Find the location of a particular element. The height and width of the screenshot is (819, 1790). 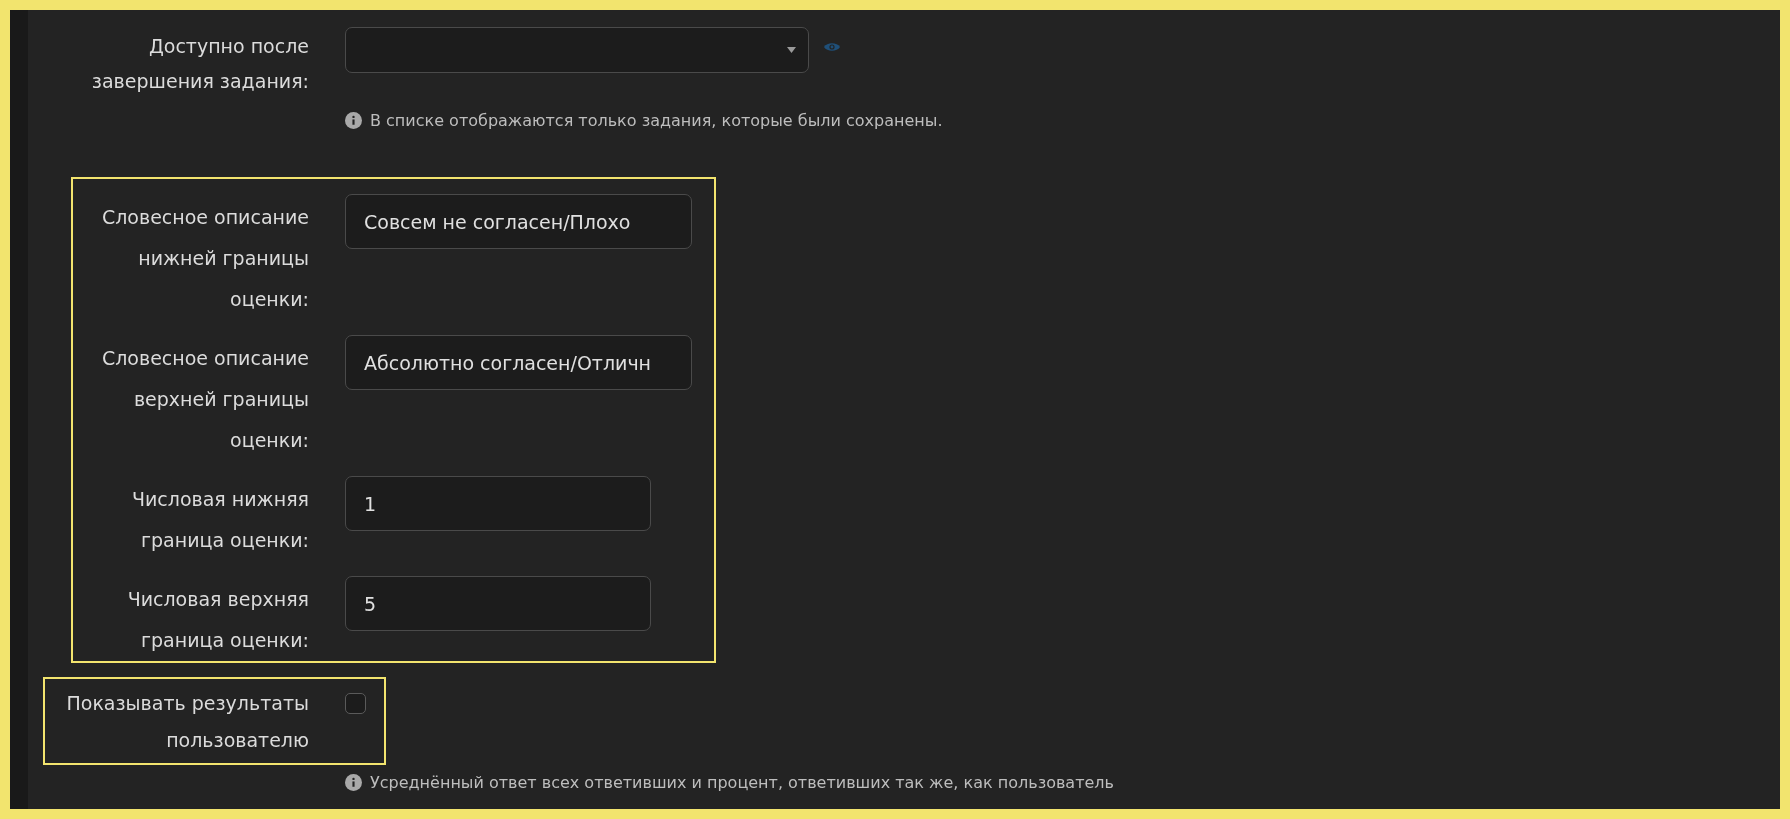

checkbox-label: Показывать результаты пользователю is located at coordinates (187, 722).